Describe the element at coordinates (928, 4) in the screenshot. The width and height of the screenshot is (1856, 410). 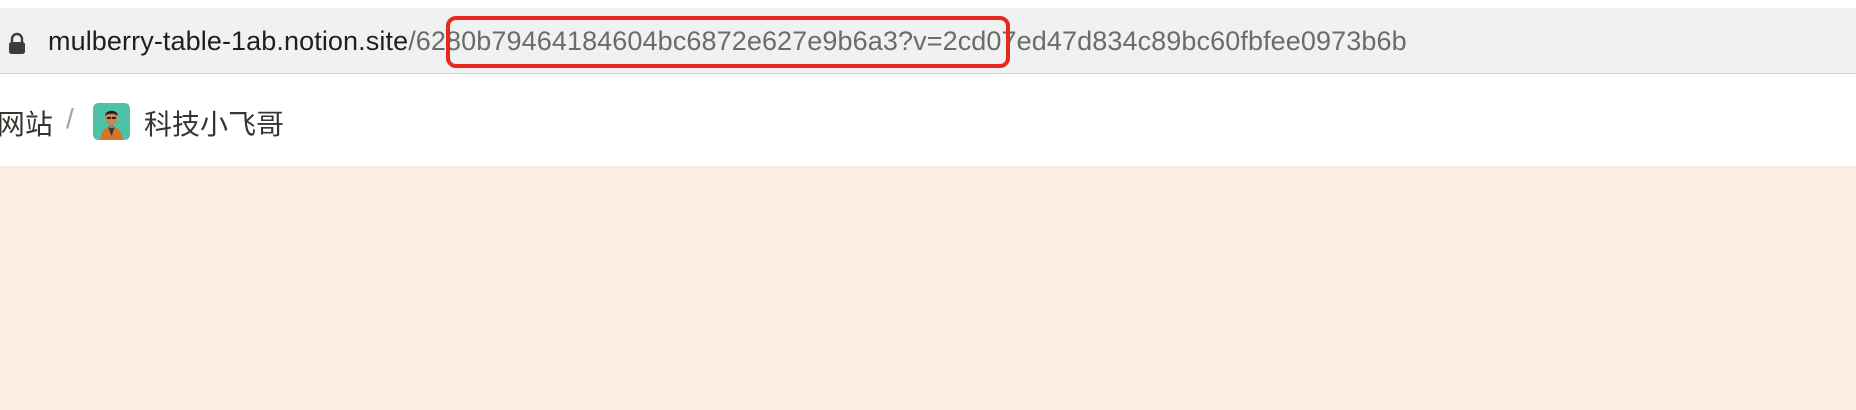
I see `browser-top-strip` at that location.